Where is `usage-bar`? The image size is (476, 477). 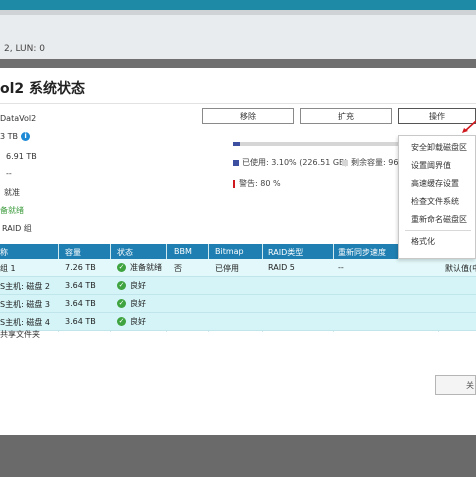
usage-bar is located at coordinates (318, 144).